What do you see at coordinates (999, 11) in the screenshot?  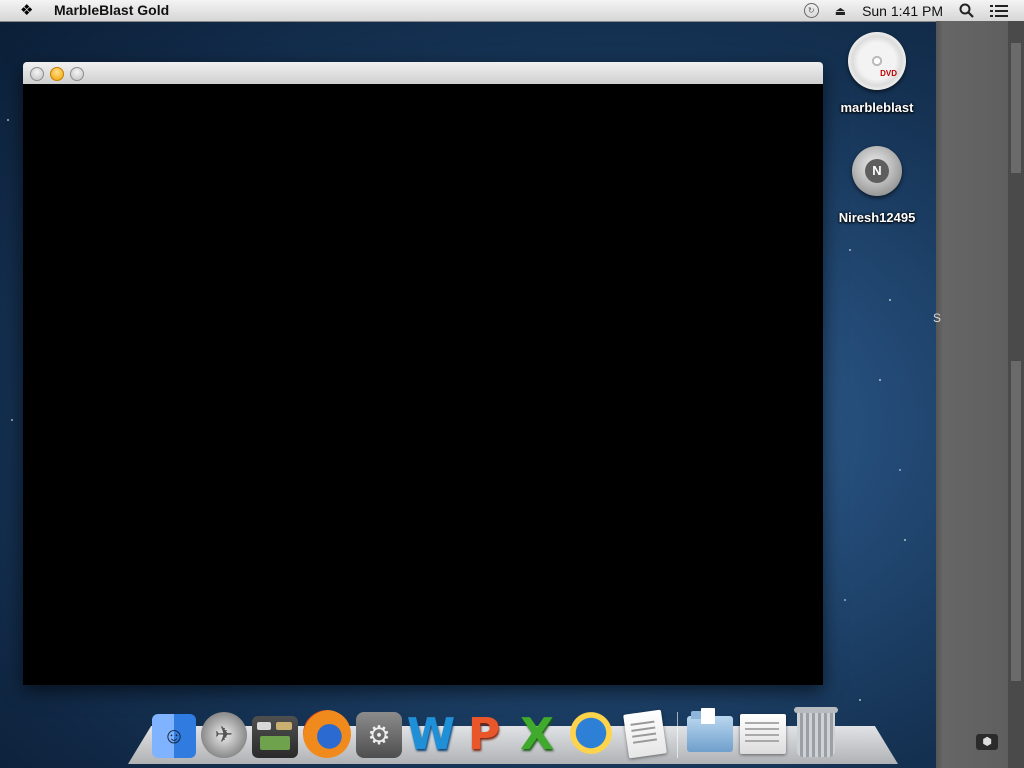 I see `notification-icon` at bounding box center [999, 11].